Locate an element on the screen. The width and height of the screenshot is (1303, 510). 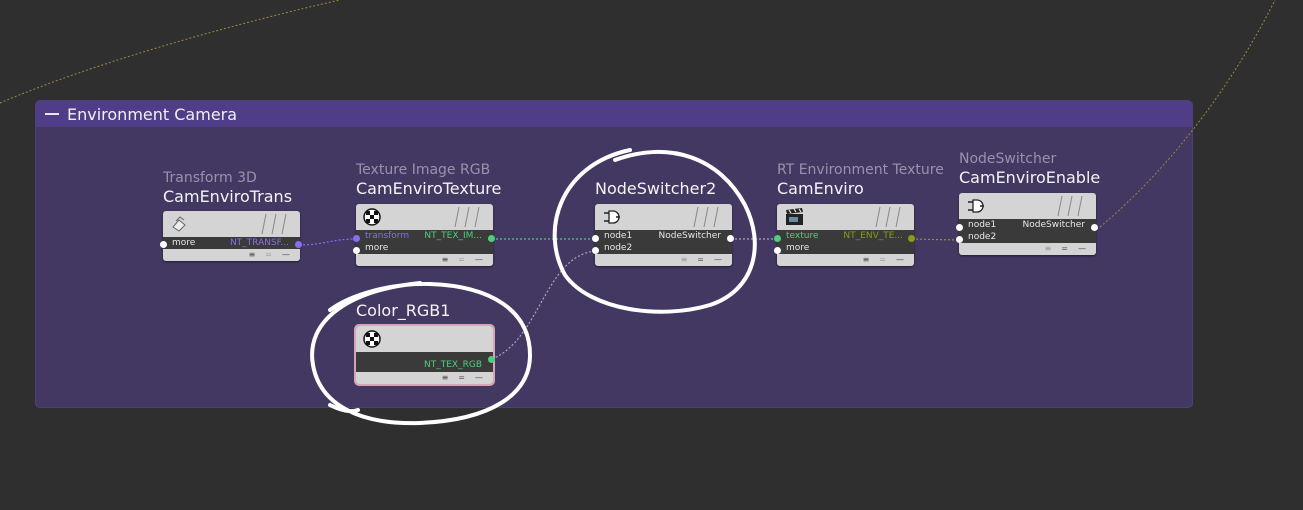
transform-icon is located at coordinates (179, 224).